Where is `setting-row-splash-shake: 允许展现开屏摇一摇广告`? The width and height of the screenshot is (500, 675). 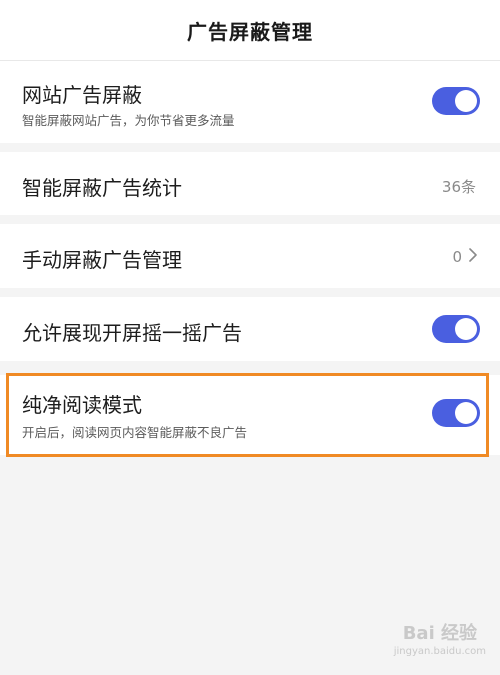 setting-row-splash-shake: 允许展现开屏摇一摇广告 is located at coordinates (250, 329).